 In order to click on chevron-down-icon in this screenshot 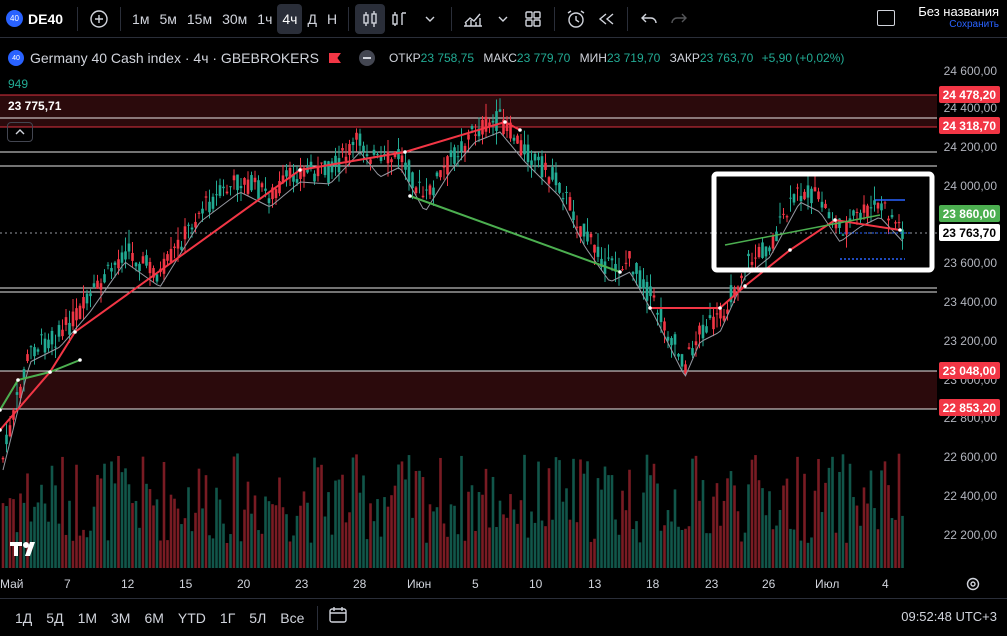, I will do `click(430, 19)`.